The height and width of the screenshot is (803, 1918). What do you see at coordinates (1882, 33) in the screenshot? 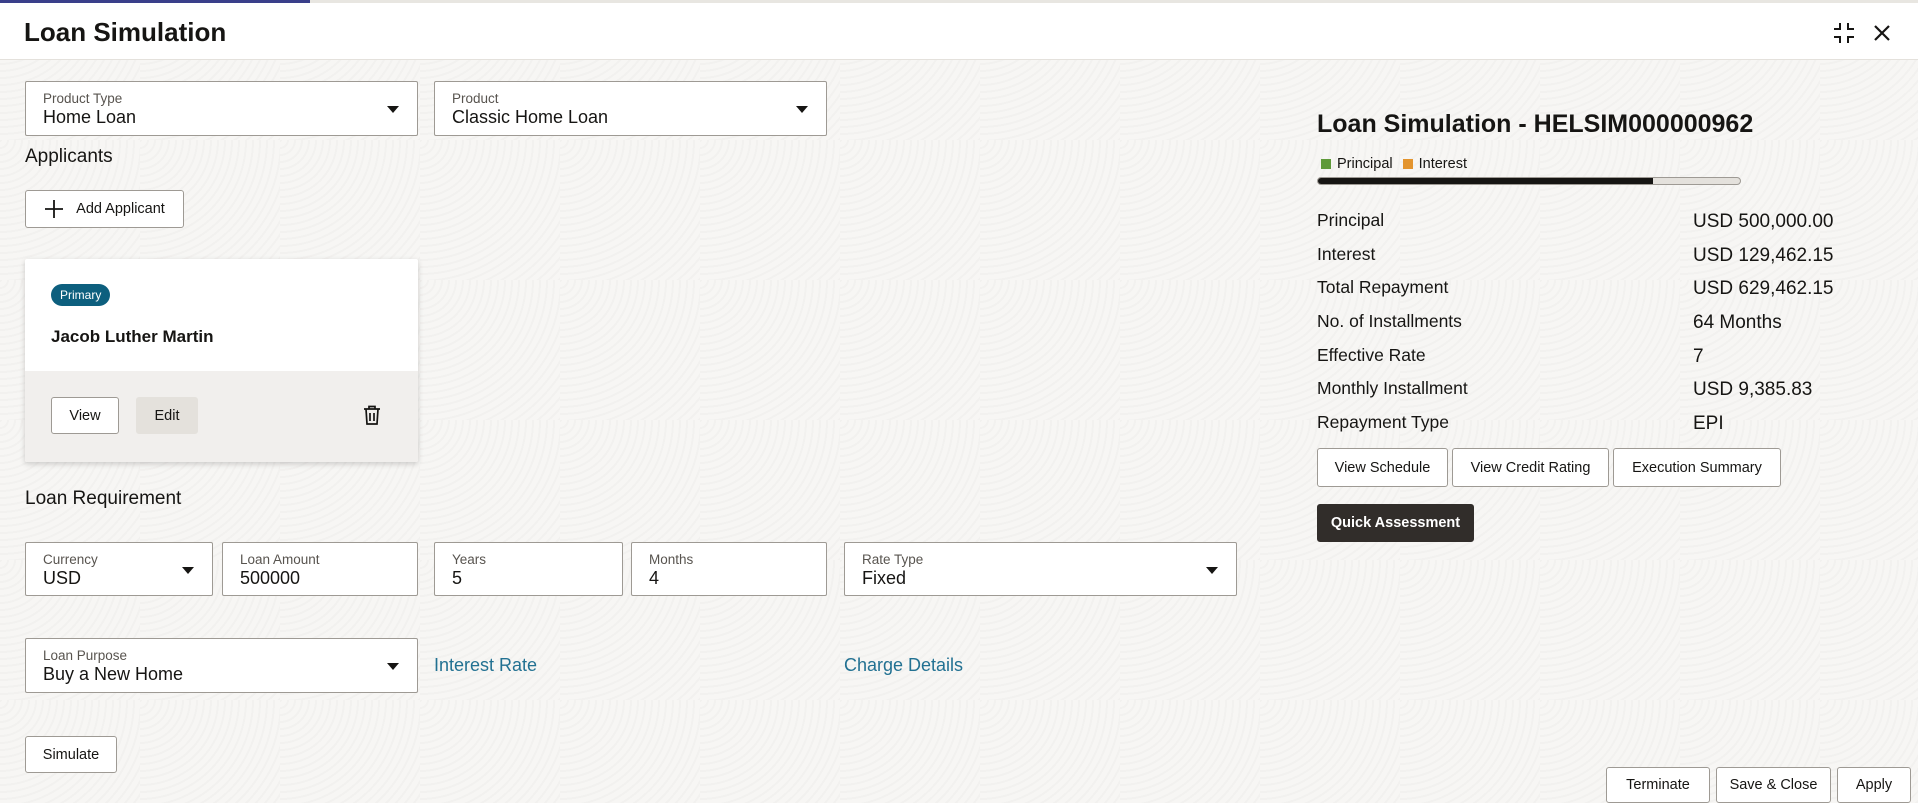
I see `close-icon` at bounding box center [1882, 33].